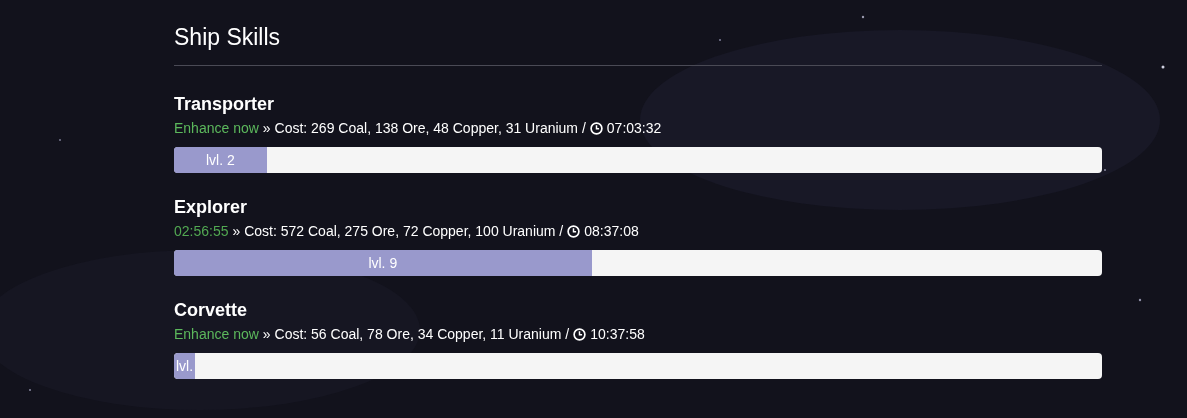 The width and height of the screenshot is (1187, 418). Describe the element at coordinates (225, 104) in the screenshot. I see `skill-name: Transporter` at that location.